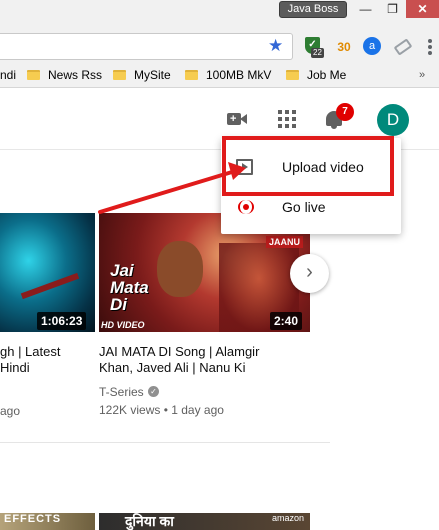 The width and height of the screenshot is (439, 530). Describe the element at coordinates (345, 112) in the screenshot. I see `notification-count-badge: 7` at that location.